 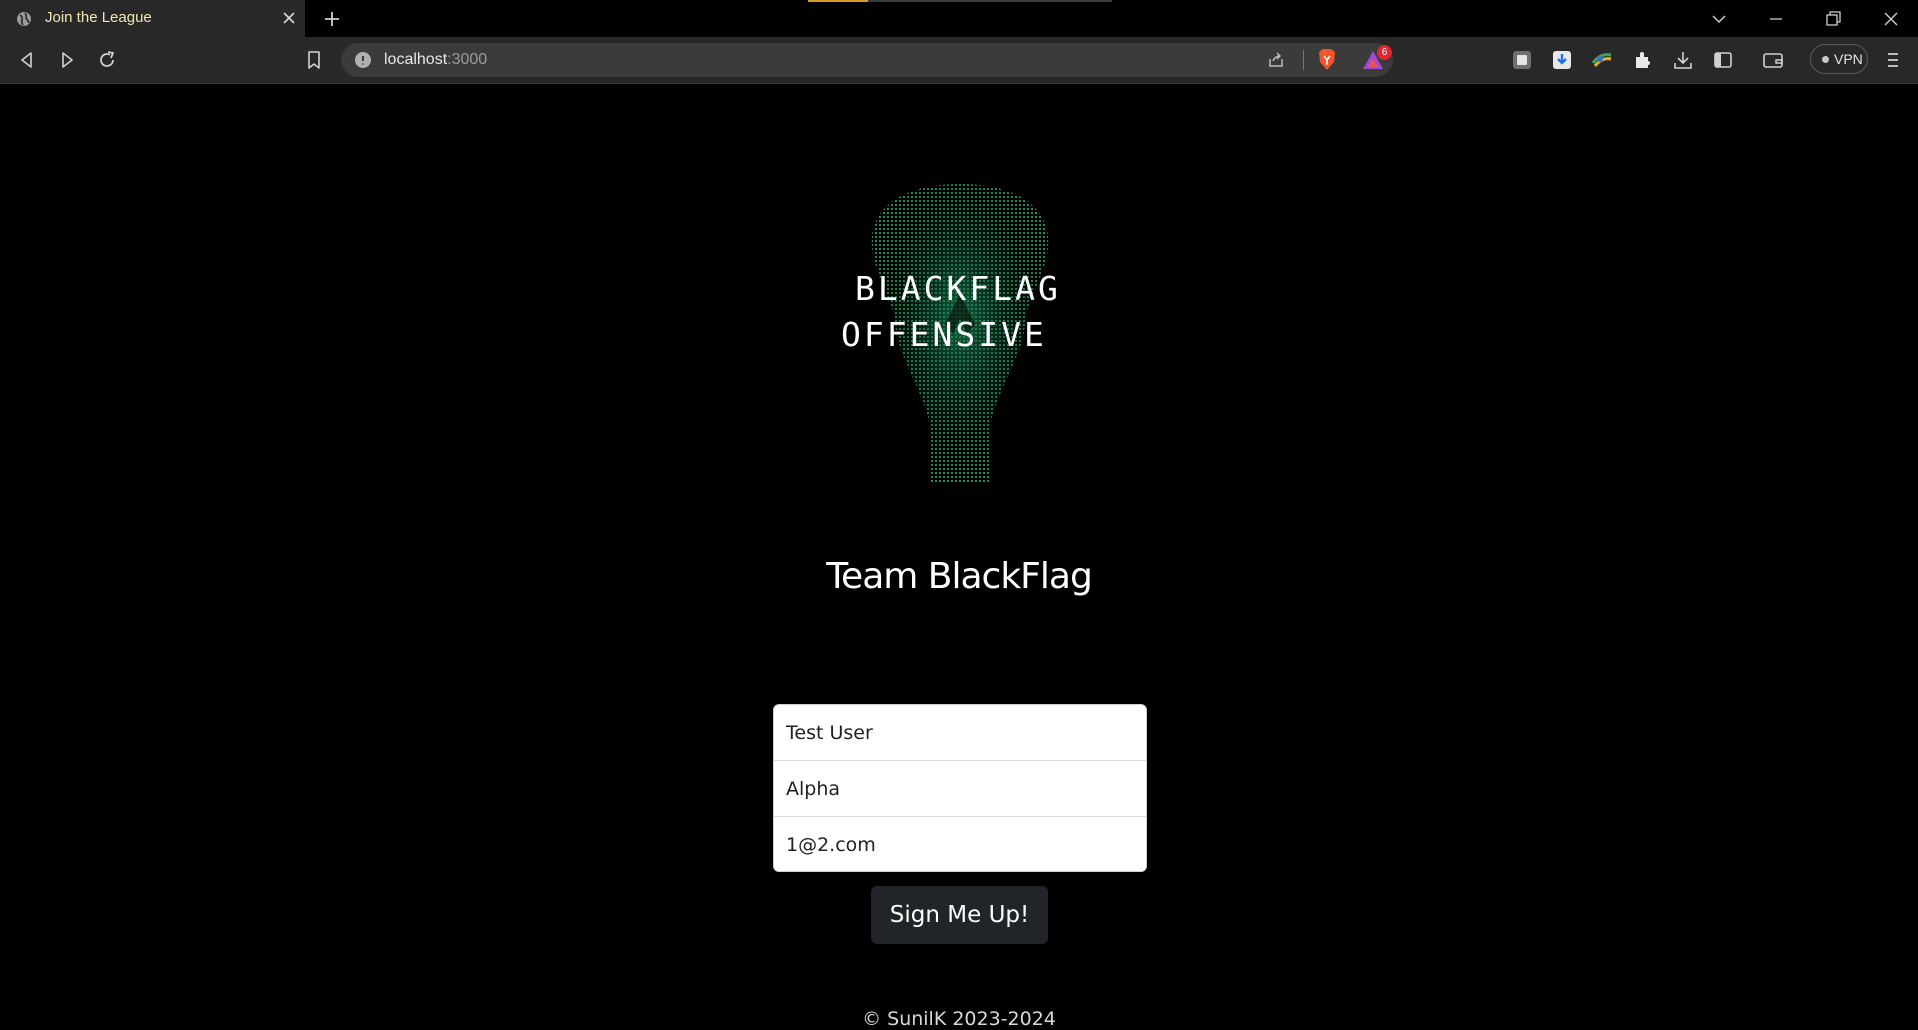 I want to click on extension-downloader-icon, so click(x=1562, y=60).